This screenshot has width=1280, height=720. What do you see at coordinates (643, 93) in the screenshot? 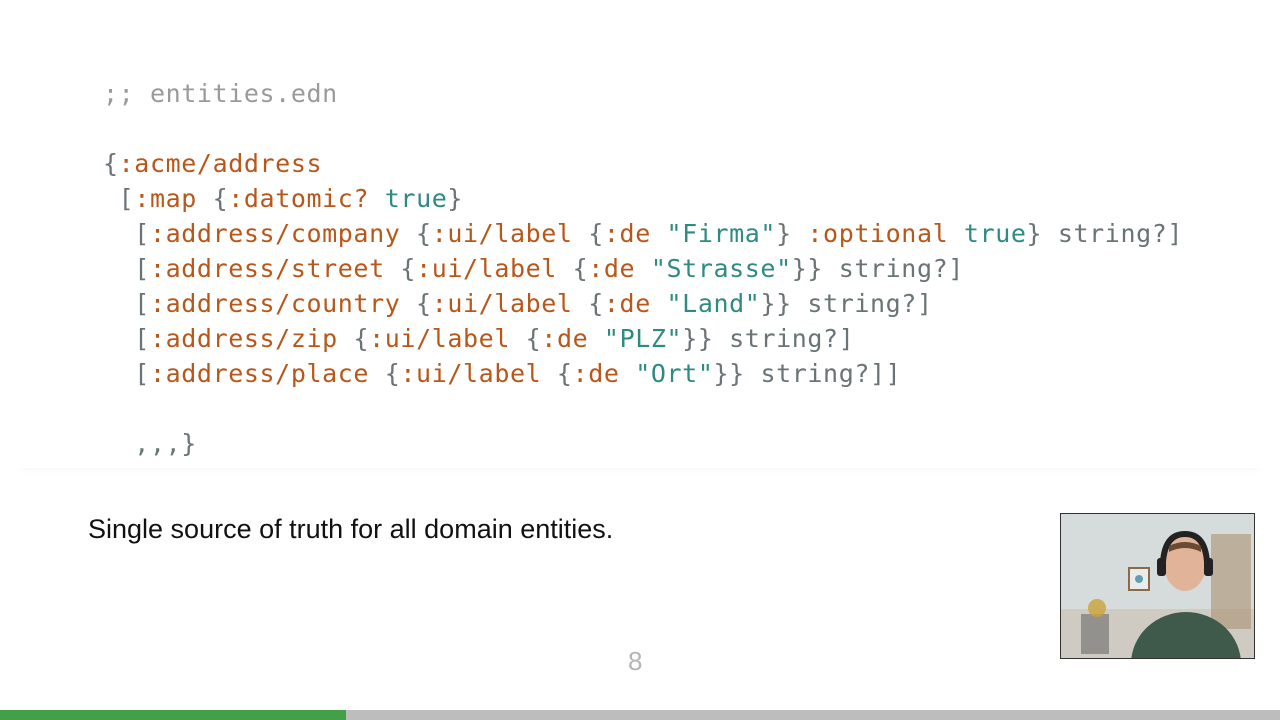
I see `code-line: ;; entities.edn` at bounding box center [643, 93].